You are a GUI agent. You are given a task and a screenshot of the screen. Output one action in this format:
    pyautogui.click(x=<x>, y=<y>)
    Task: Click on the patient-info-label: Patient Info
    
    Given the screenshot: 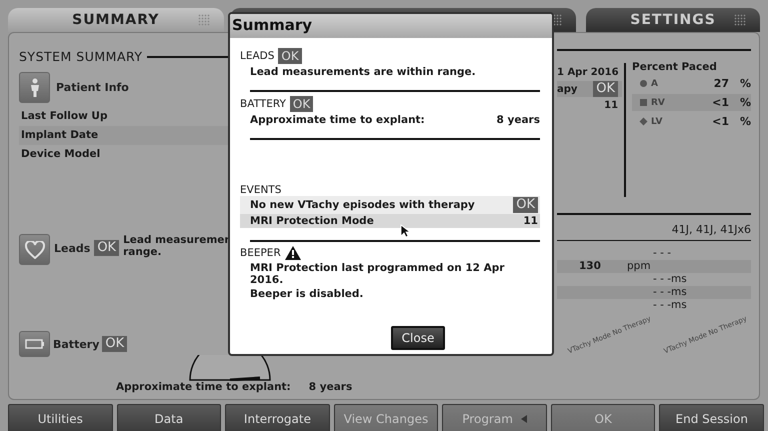 What is the action you would take?
    pyautogui.click(x=92, y=87)
    